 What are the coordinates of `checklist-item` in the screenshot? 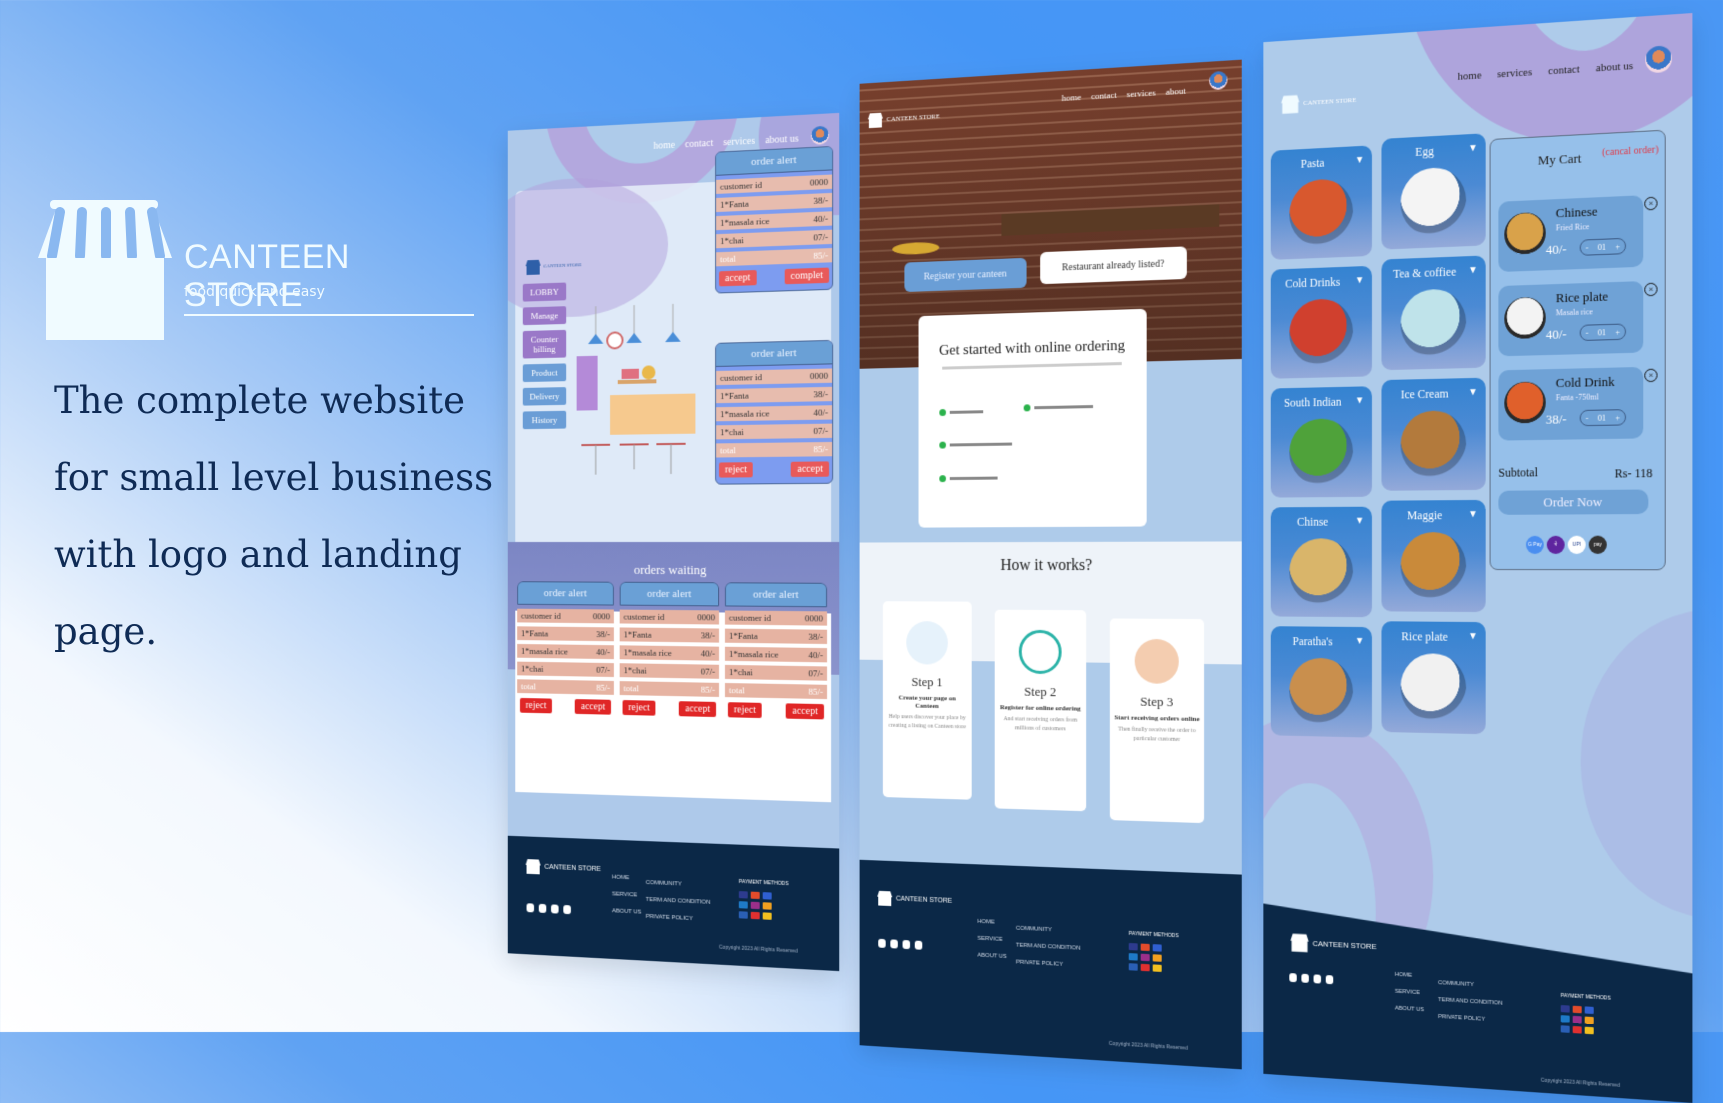 It's located at (968, 479).